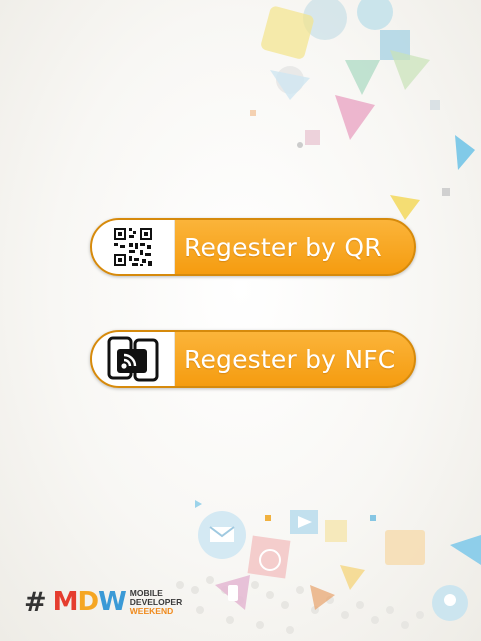 Image resolution: width=481 pixels, height=641 pixels. I want to click on nfc-phones-icon, so click(133, 359).